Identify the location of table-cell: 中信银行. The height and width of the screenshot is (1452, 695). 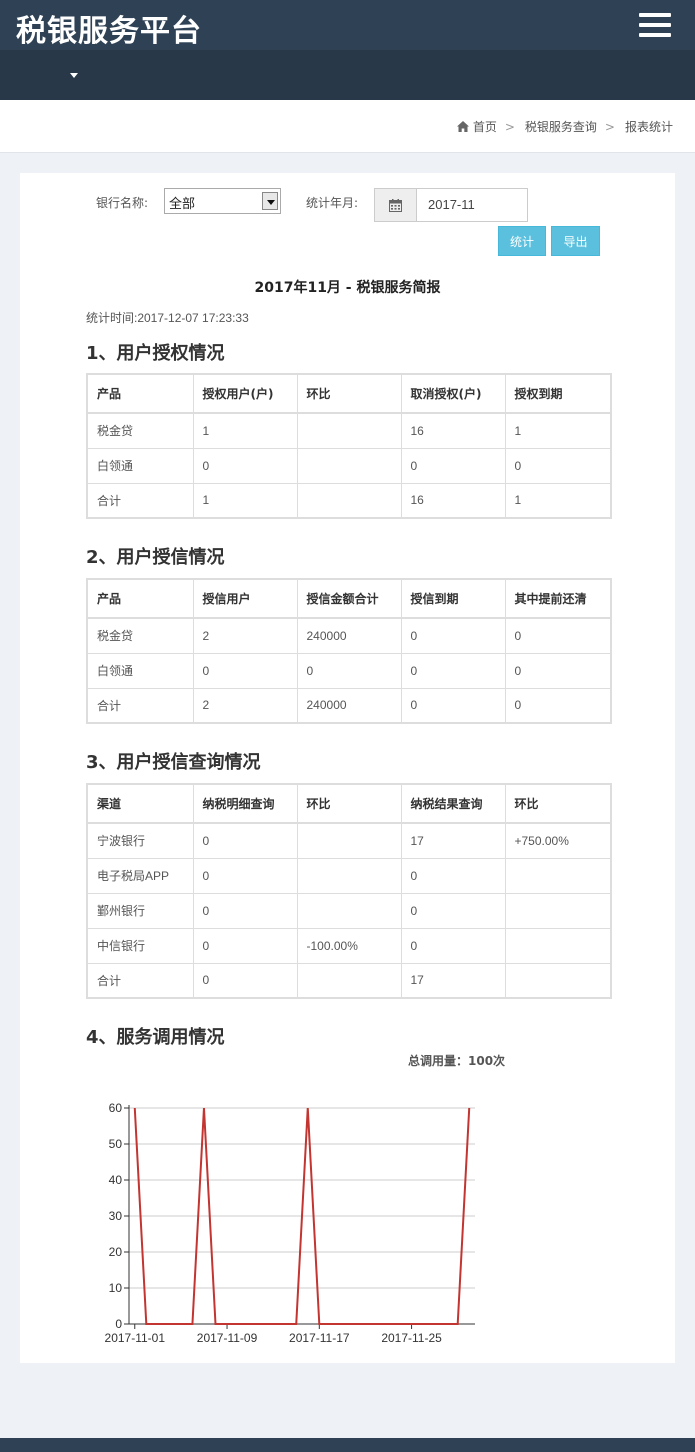
(140, 945).